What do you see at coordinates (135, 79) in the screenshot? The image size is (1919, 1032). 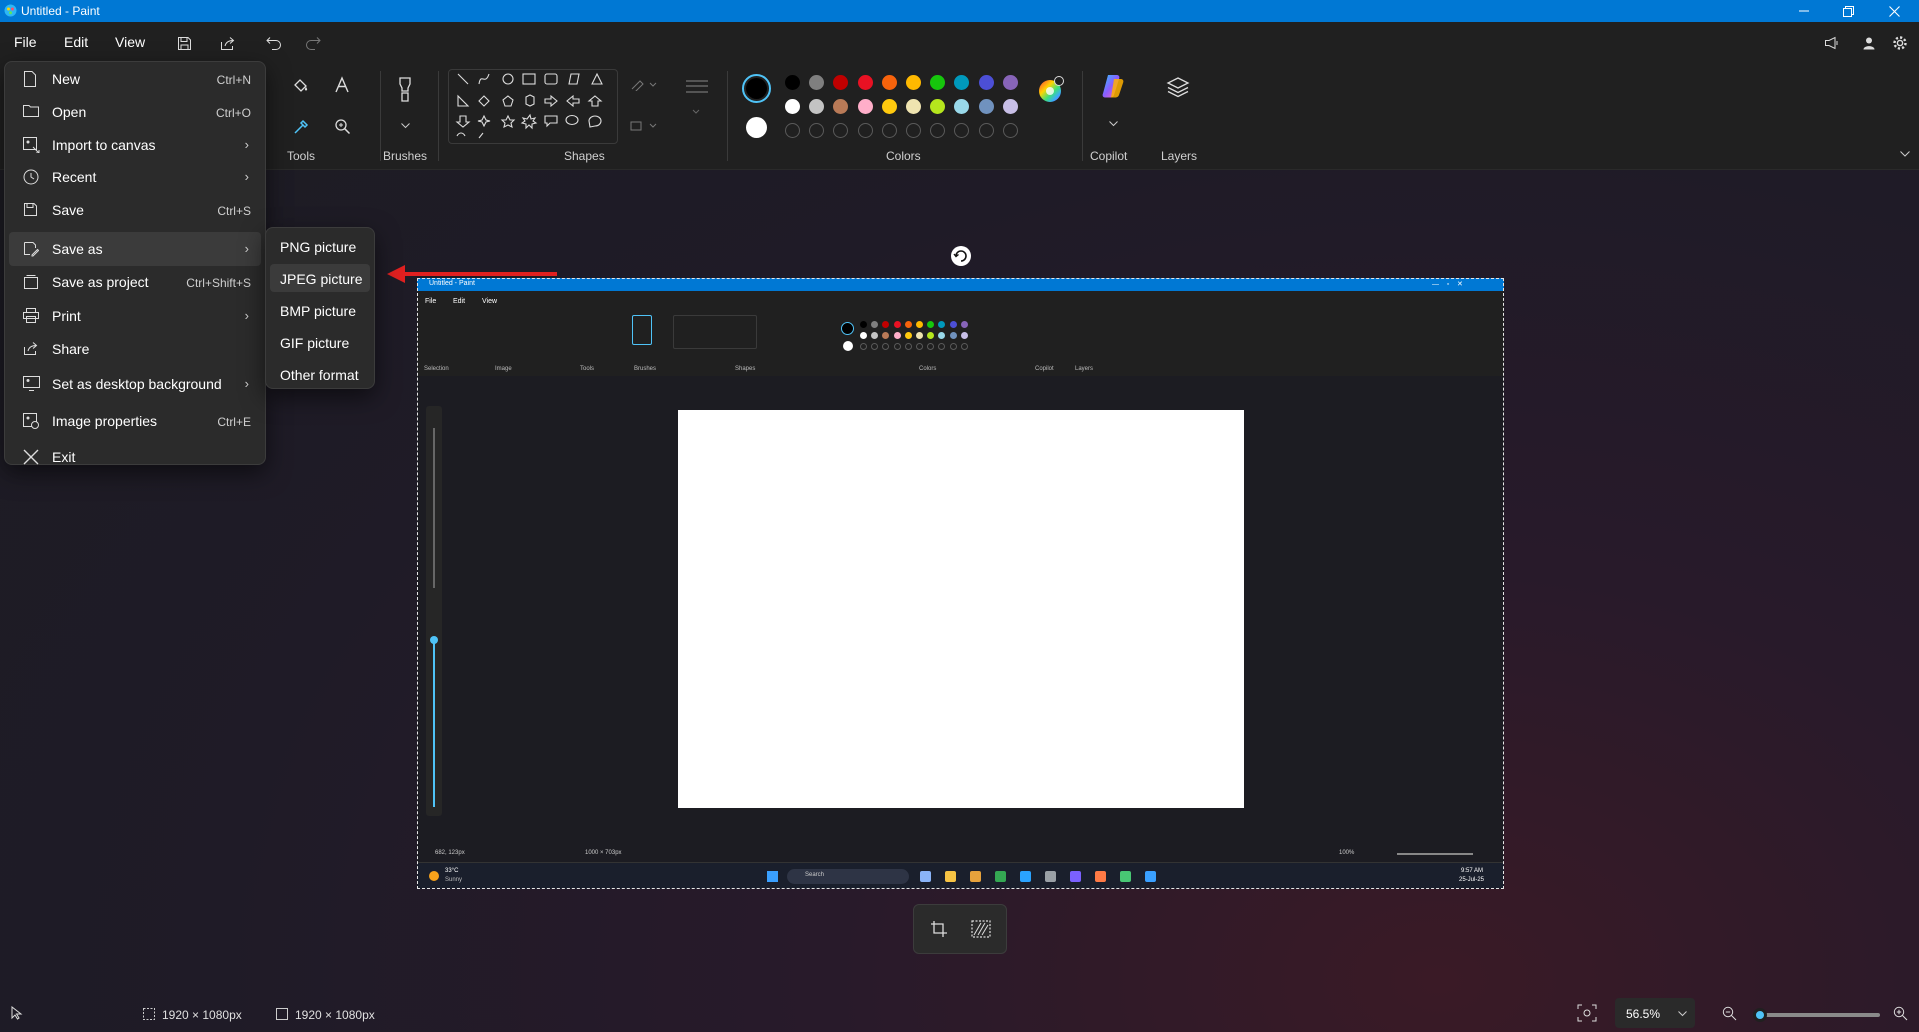 I see `file-menu-item-new: New Ctrl+N` at bounding box center [135, 79].